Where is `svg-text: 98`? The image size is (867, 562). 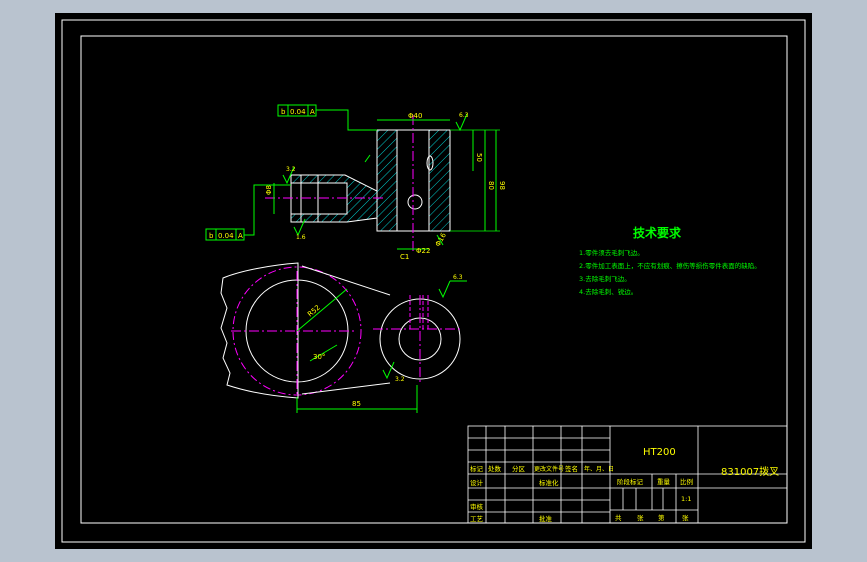 svg-text: 98 is located at coordinates (502, 185).